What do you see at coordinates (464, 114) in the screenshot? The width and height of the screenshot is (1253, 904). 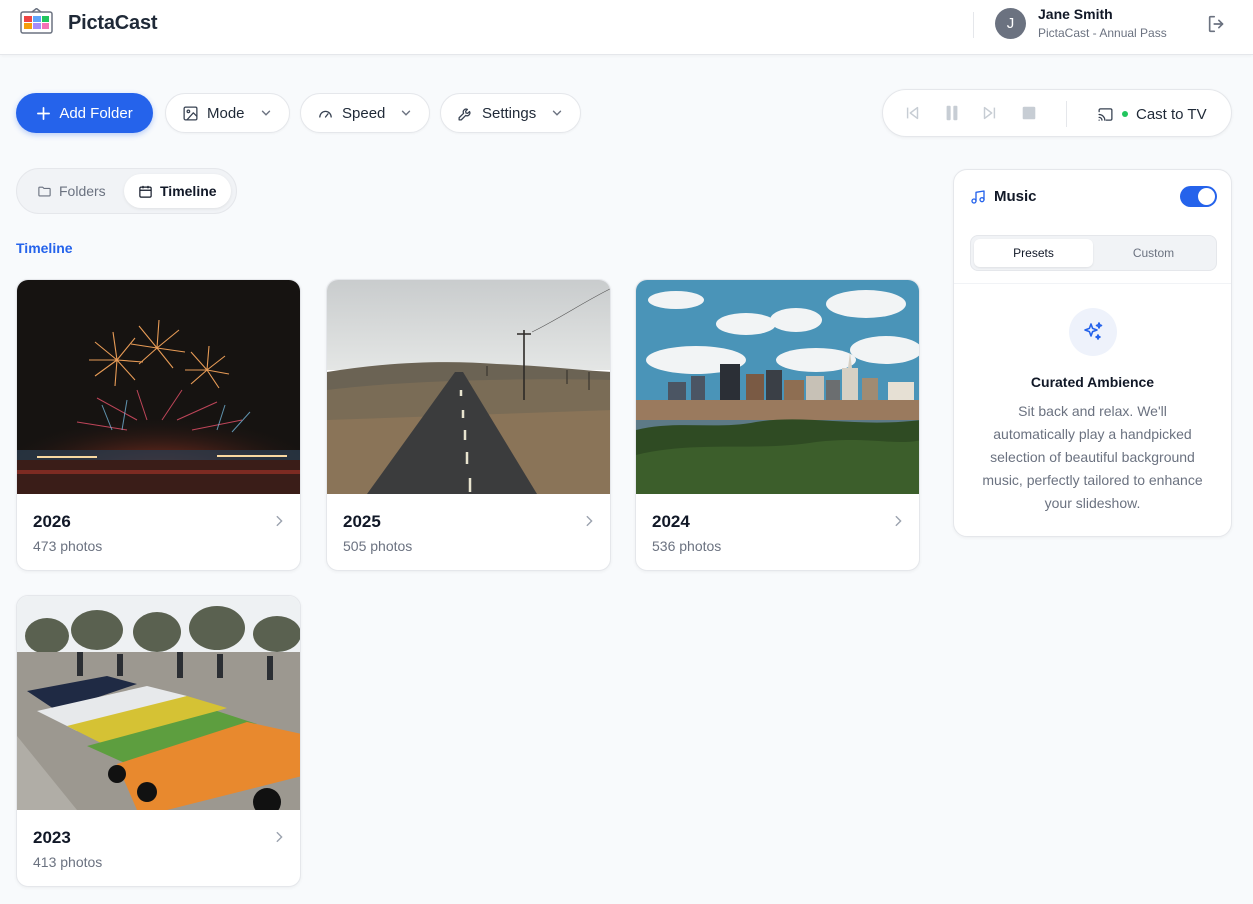 I see `wrench-icon` at bounding box center [464, 114].